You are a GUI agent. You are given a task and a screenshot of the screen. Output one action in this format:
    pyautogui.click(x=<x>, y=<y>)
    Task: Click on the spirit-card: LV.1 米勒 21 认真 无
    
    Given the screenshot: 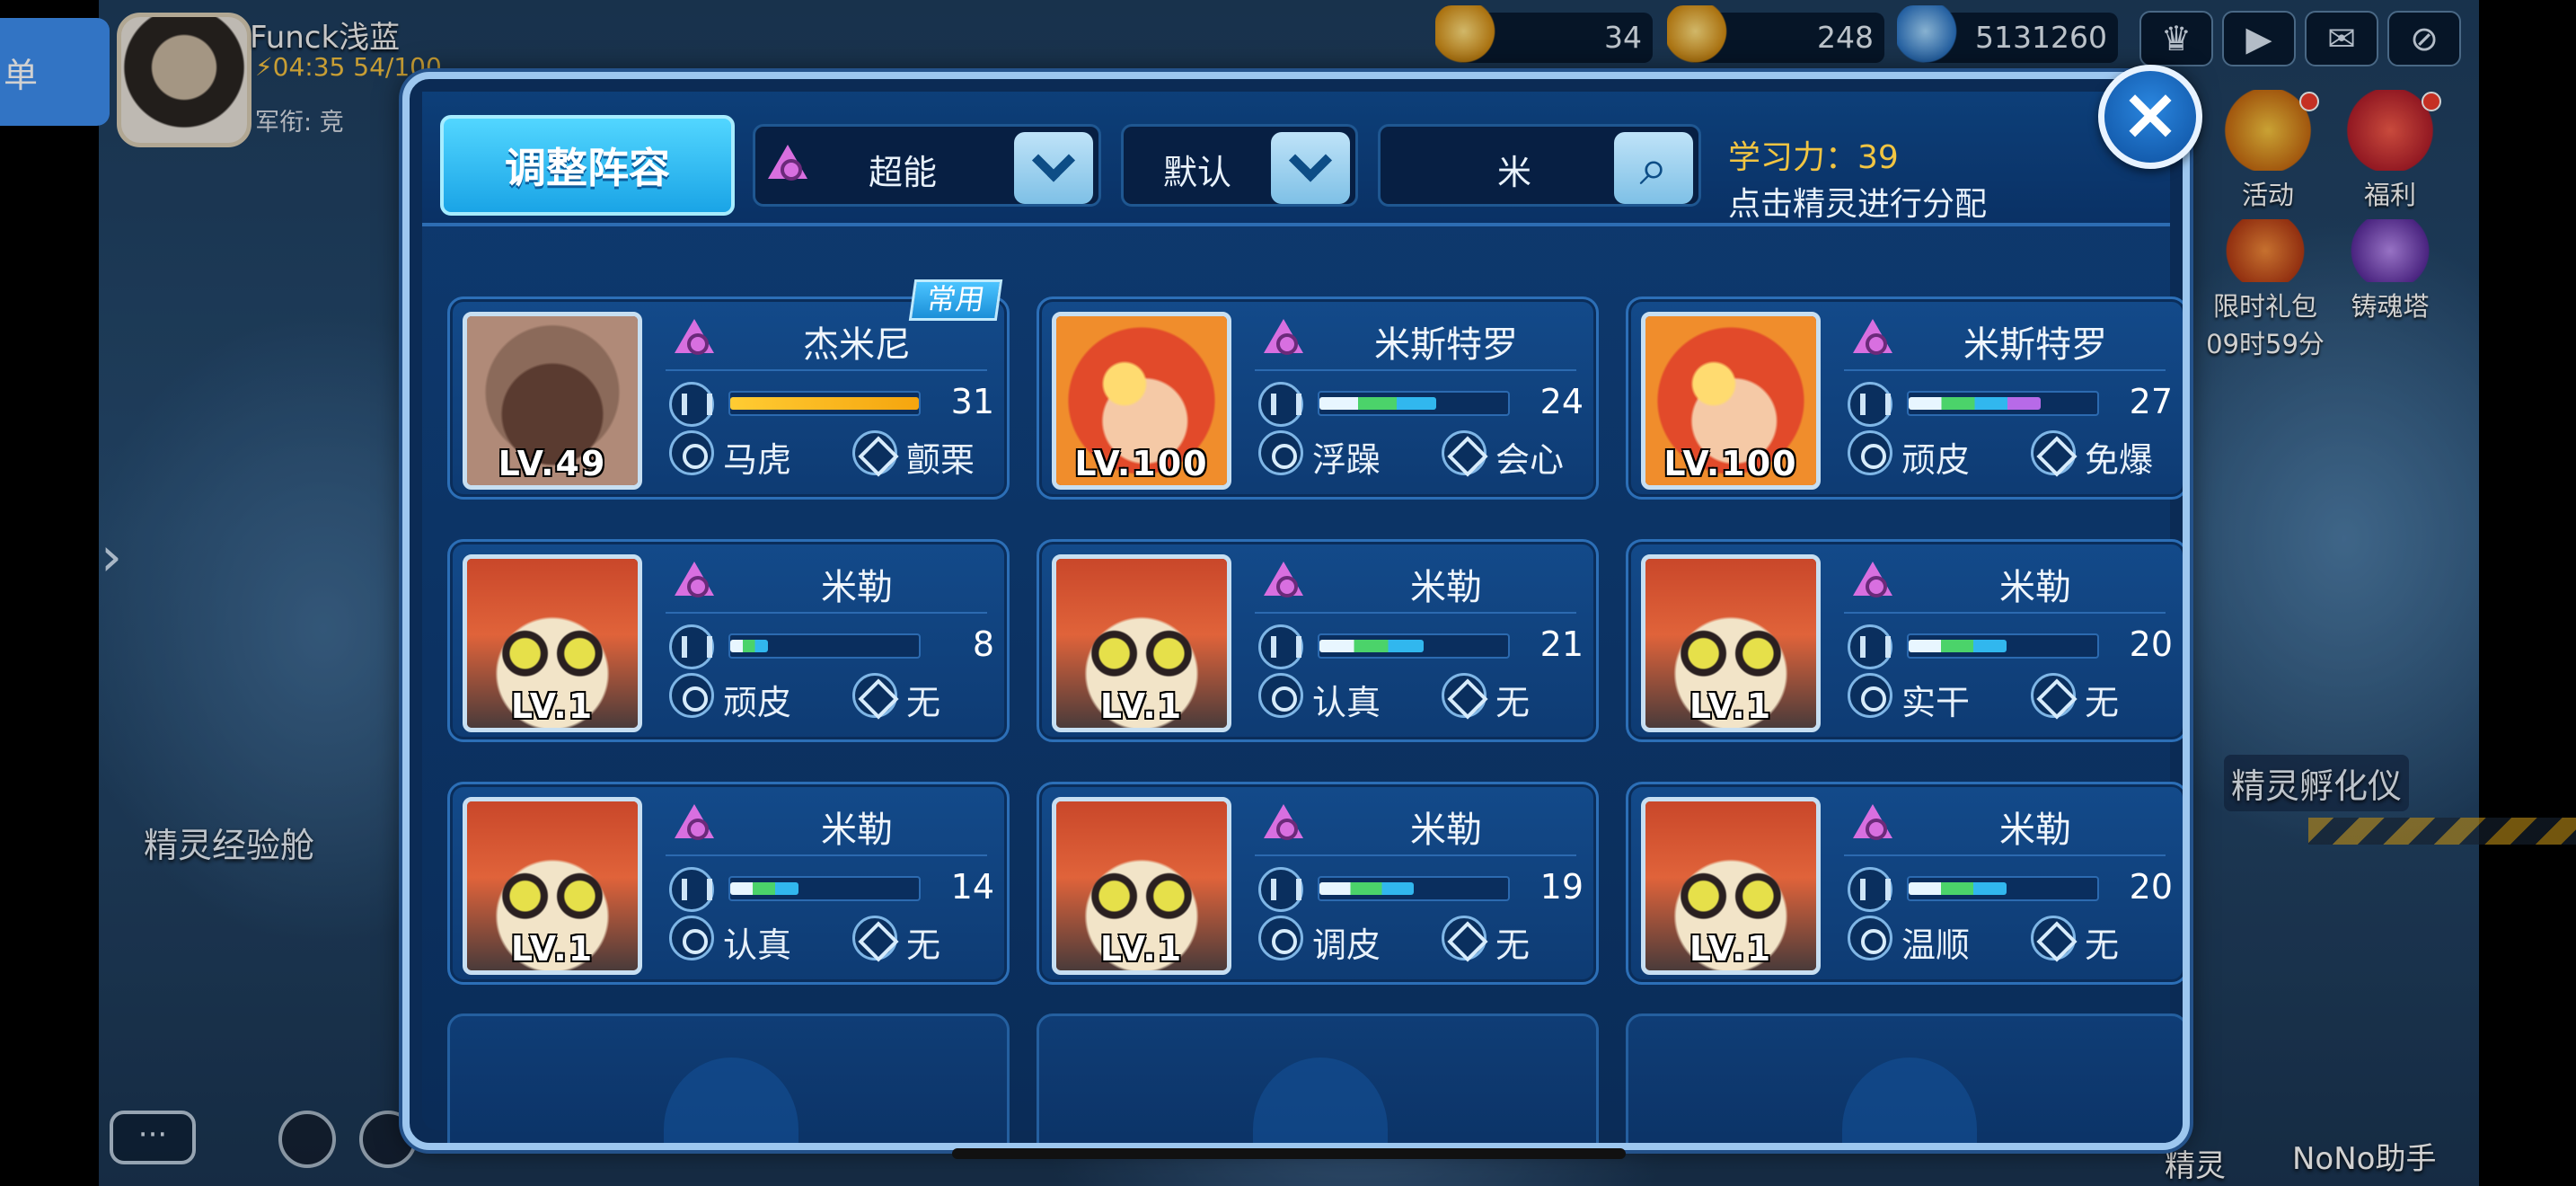 What is the action you would take?
    pyautogui.click(x=1318, y=640)
    